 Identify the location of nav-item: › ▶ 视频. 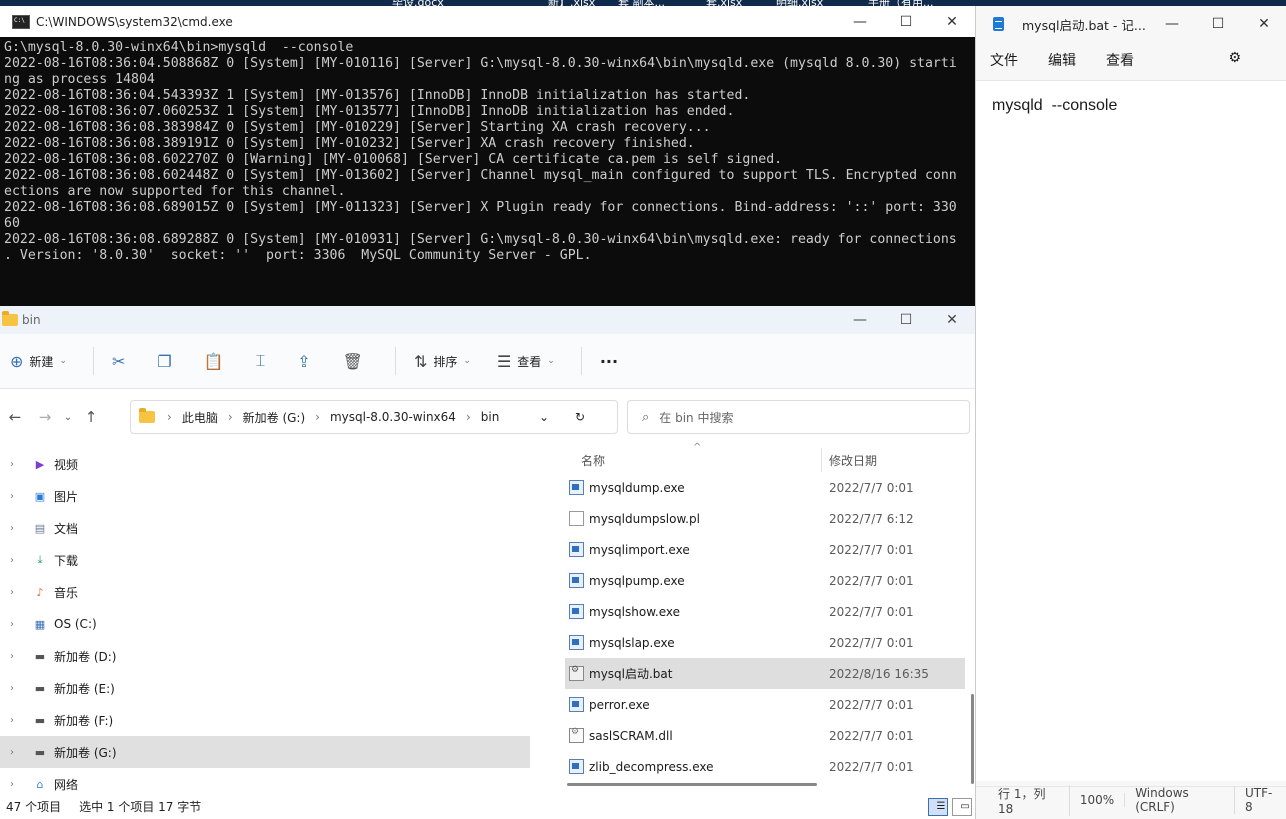
(265, 464).